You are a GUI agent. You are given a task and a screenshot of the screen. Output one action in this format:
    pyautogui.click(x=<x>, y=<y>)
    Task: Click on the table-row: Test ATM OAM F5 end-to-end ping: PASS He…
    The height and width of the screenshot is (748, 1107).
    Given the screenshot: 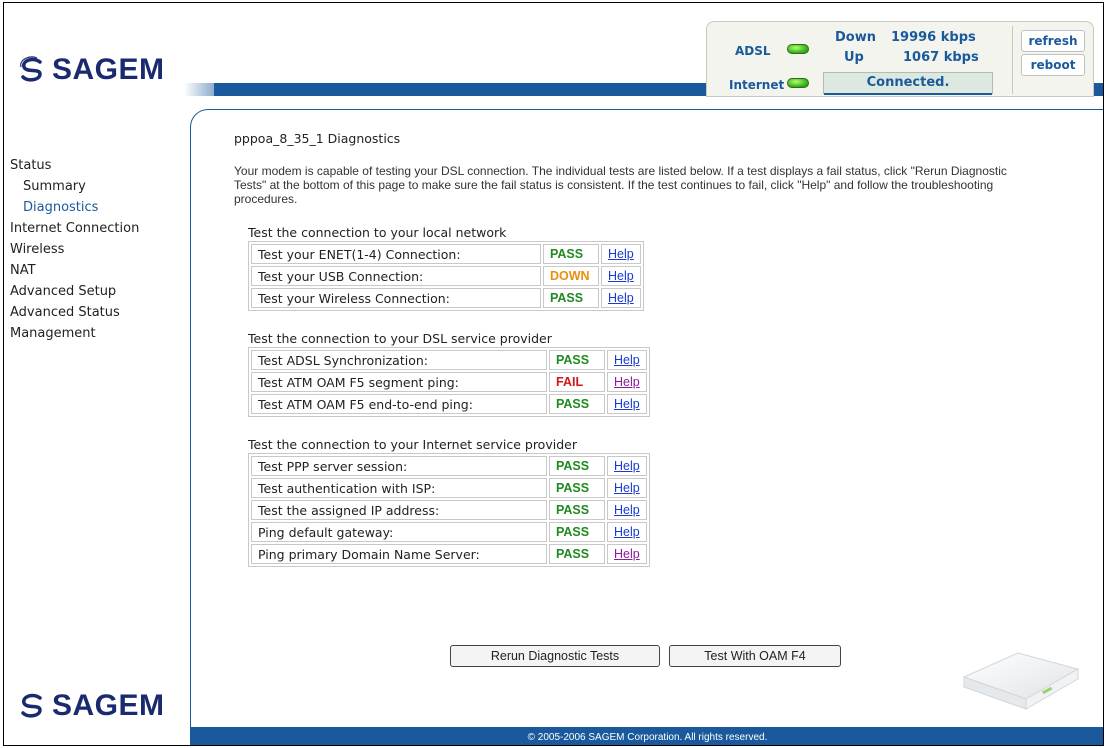 What is the action you would take?
    pyautogui.click(x=449, y=404)
    